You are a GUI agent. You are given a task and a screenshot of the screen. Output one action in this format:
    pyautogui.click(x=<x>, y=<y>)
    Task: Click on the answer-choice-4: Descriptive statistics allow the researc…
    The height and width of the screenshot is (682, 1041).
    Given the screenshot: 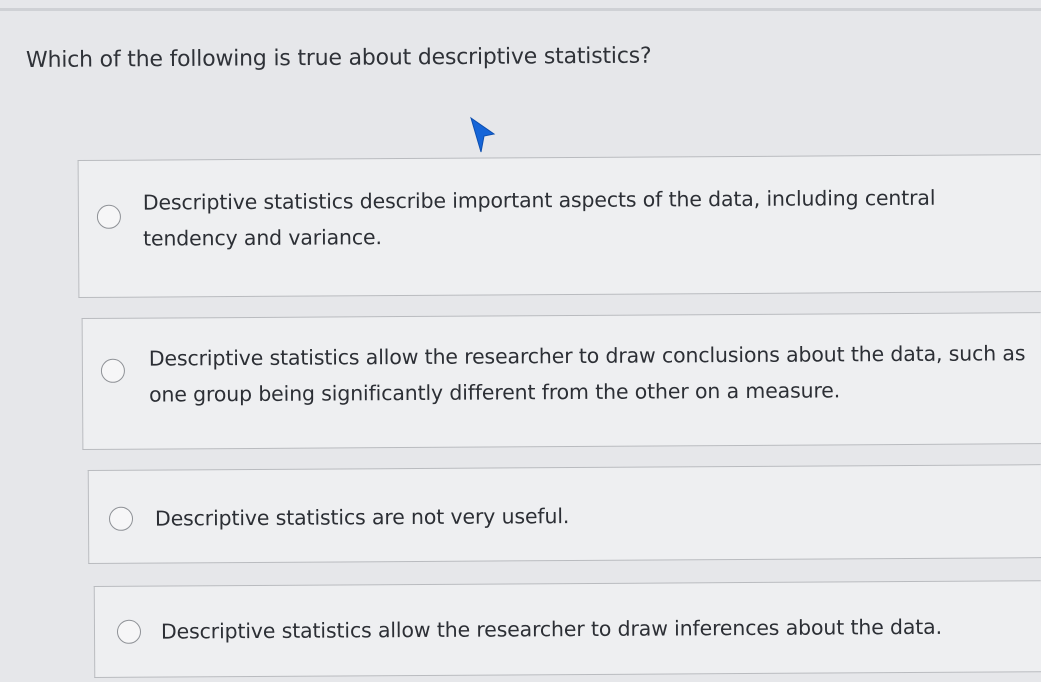 What is the action you would take?
    pyautogui.click(x=567, y=629)
    